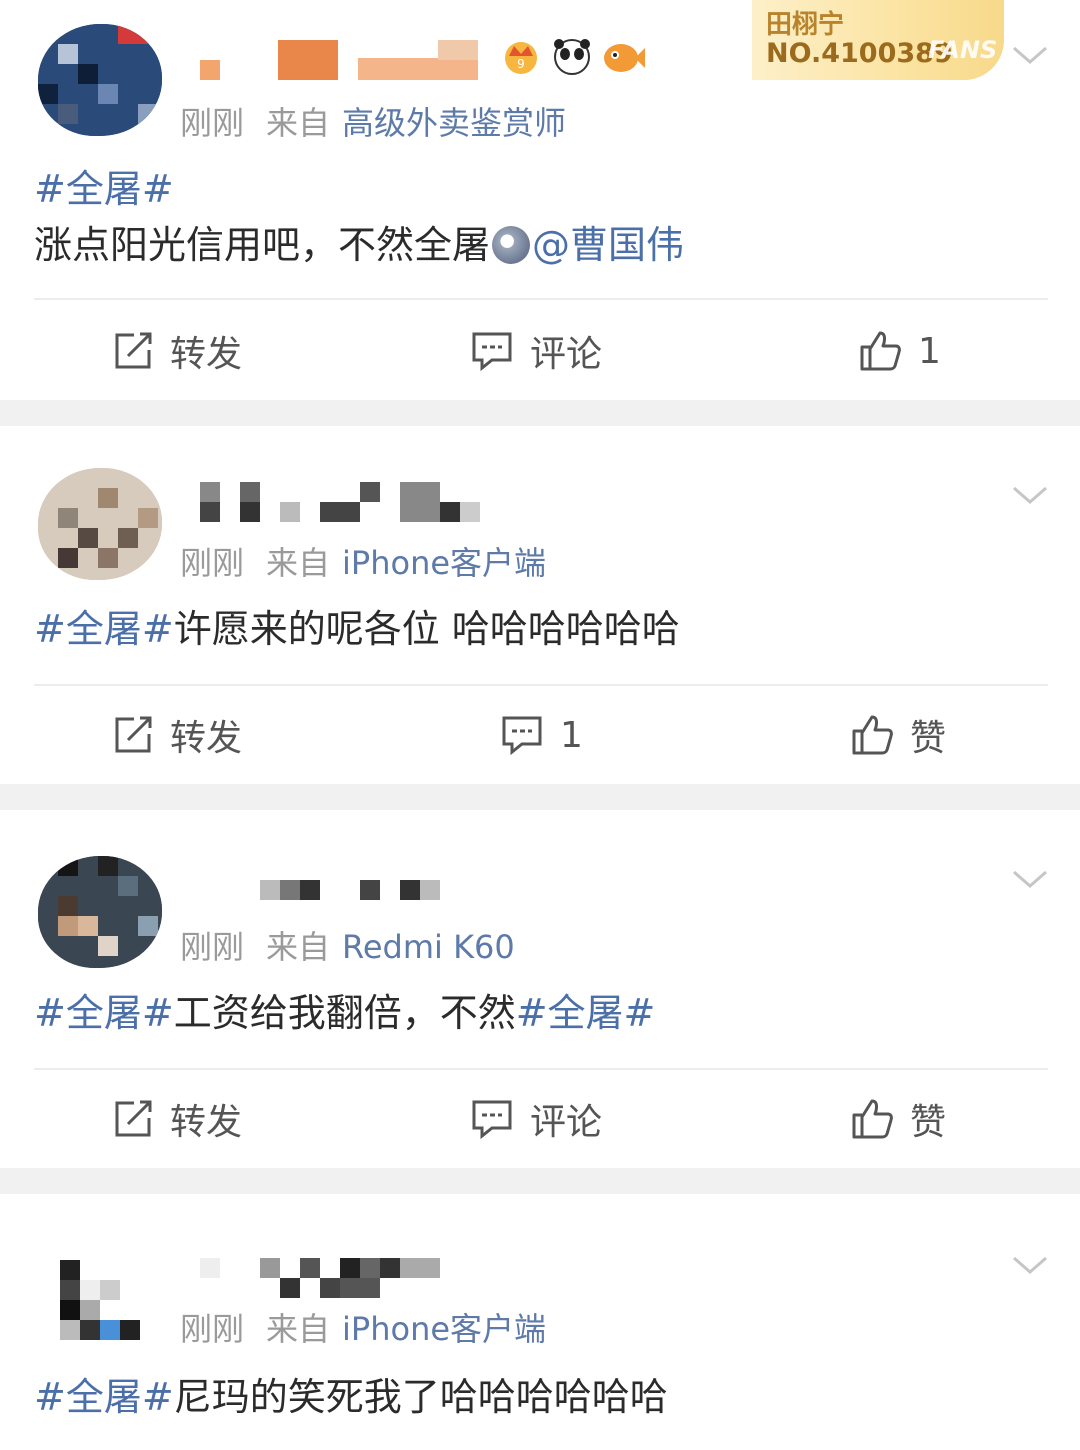 The height and width of the screenshot is (1450, 1080). What do you see at coordinates (454, 123) in the screenshot?
I see `post-source: 高级外卖鉴赏师` at bounding box center [454, 123].